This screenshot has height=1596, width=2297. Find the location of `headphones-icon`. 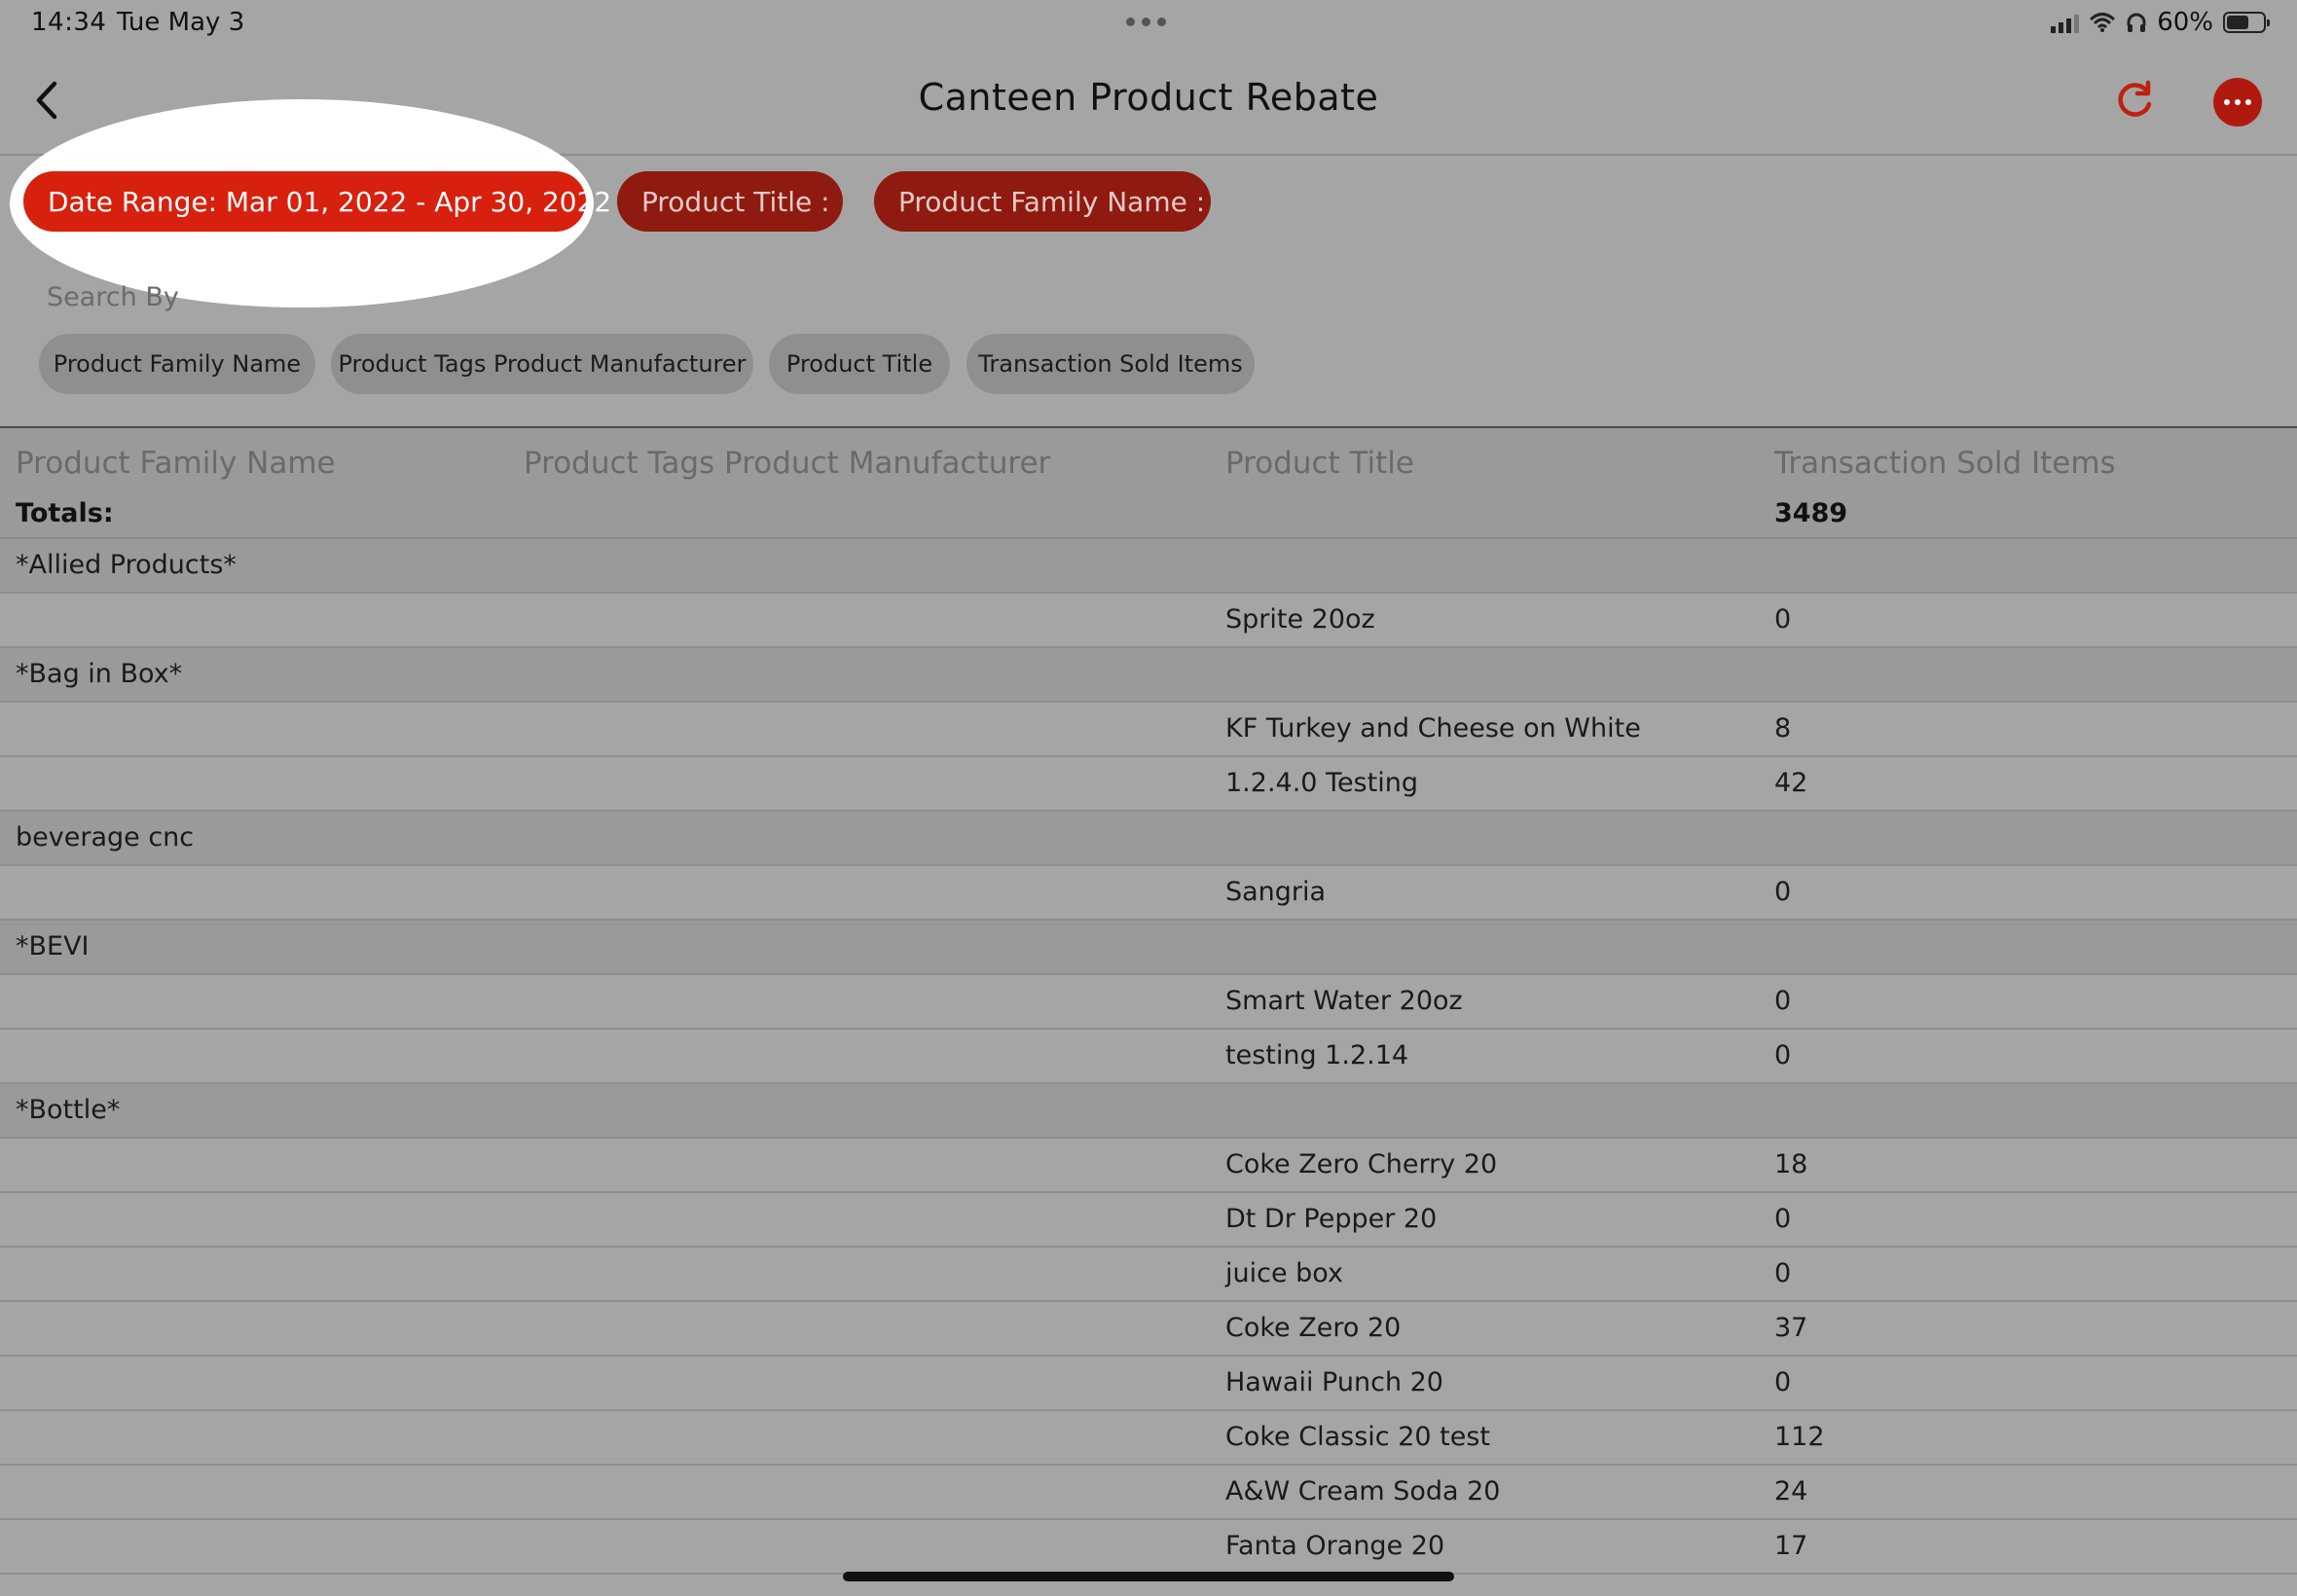

headphones-icon is located at coordinates (2137, 22).